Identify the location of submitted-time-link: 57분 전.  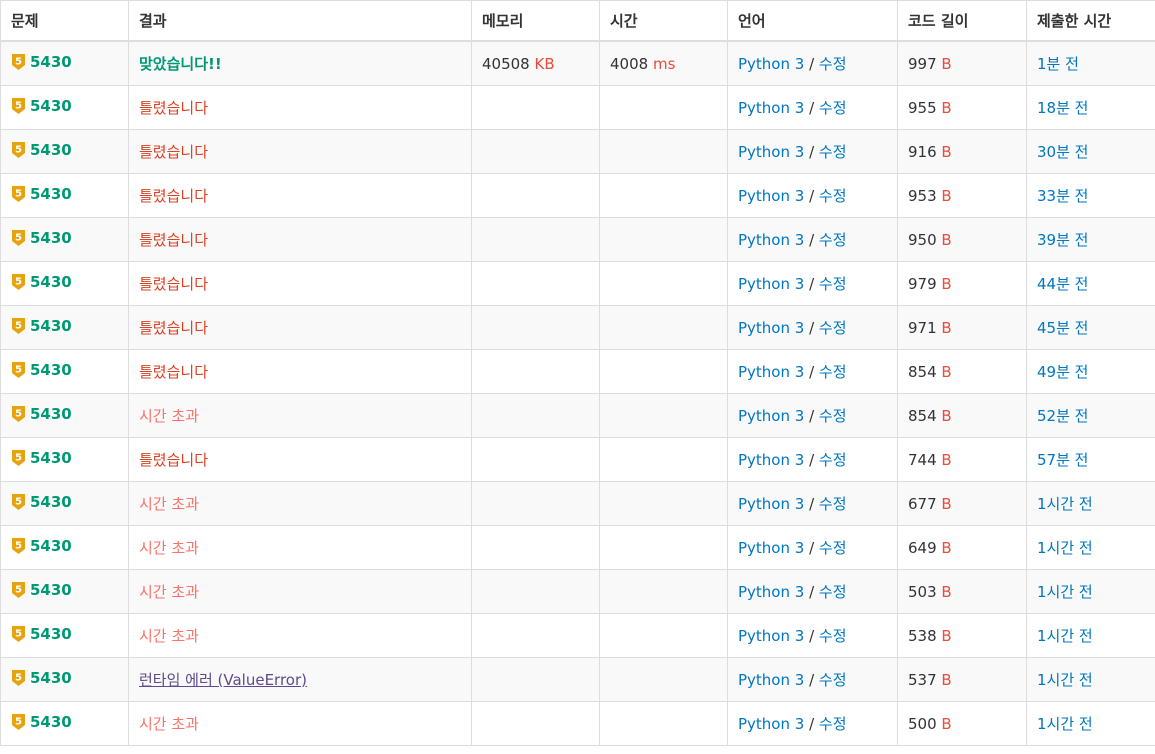
(1062, 460).